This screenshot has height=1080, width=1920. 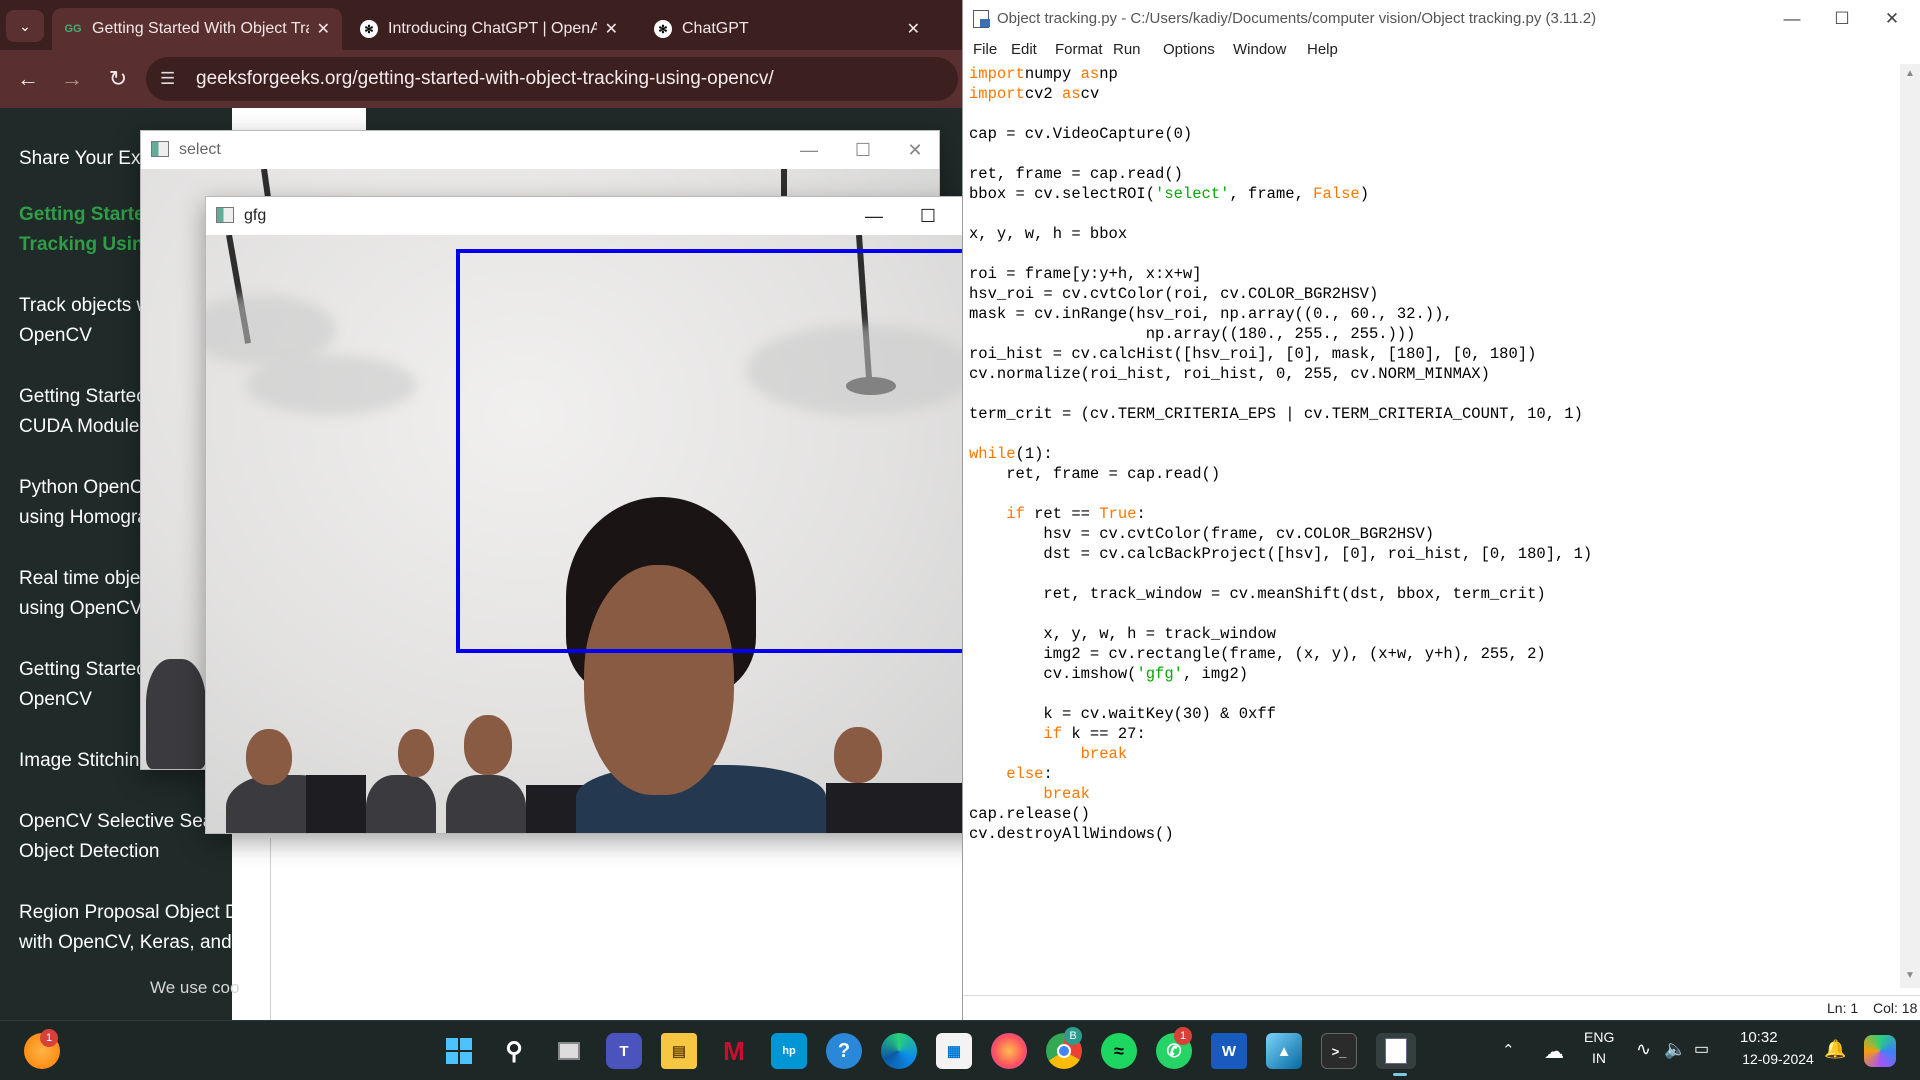 I want to click on show-hidden-icons-icon: ⌃, so click(x=1508, y=1050).